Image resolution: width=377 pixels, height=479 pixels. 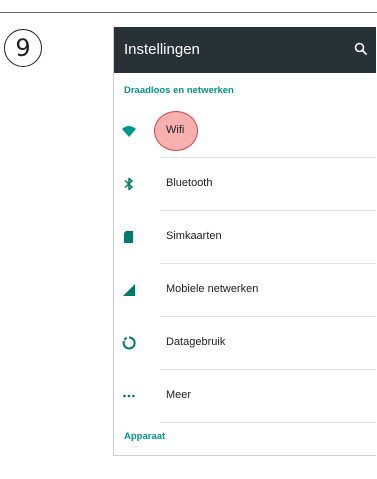 I want to click on settings-item-mobile-networks: Mobiele netwerken, so click(x=245, y=290).